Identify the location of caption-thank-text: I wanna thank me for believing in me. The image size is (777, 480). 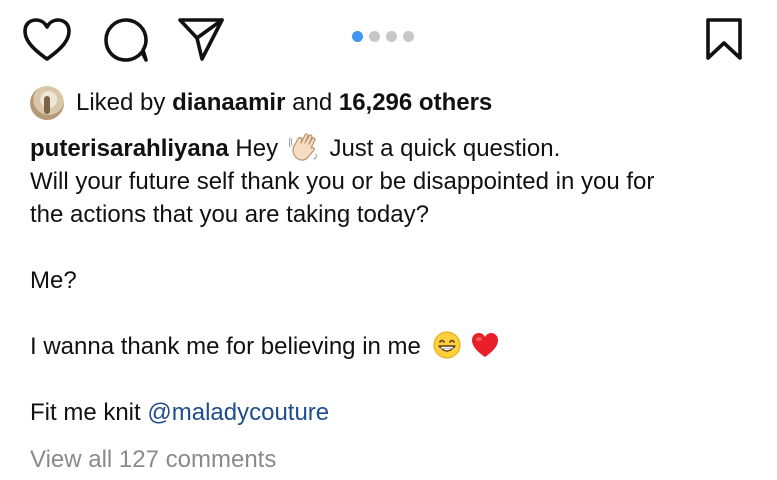
(225, 346).